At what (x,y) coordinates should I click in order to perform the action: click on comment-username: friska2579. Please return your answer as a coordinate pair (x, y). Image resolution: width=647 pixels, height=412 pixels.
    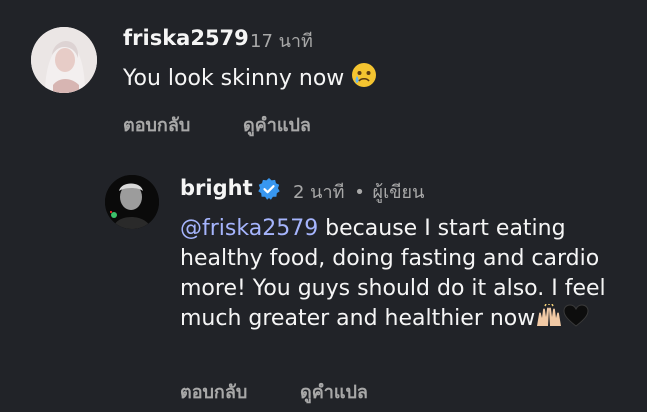
    Looking at the image, I should click on (186, 38).